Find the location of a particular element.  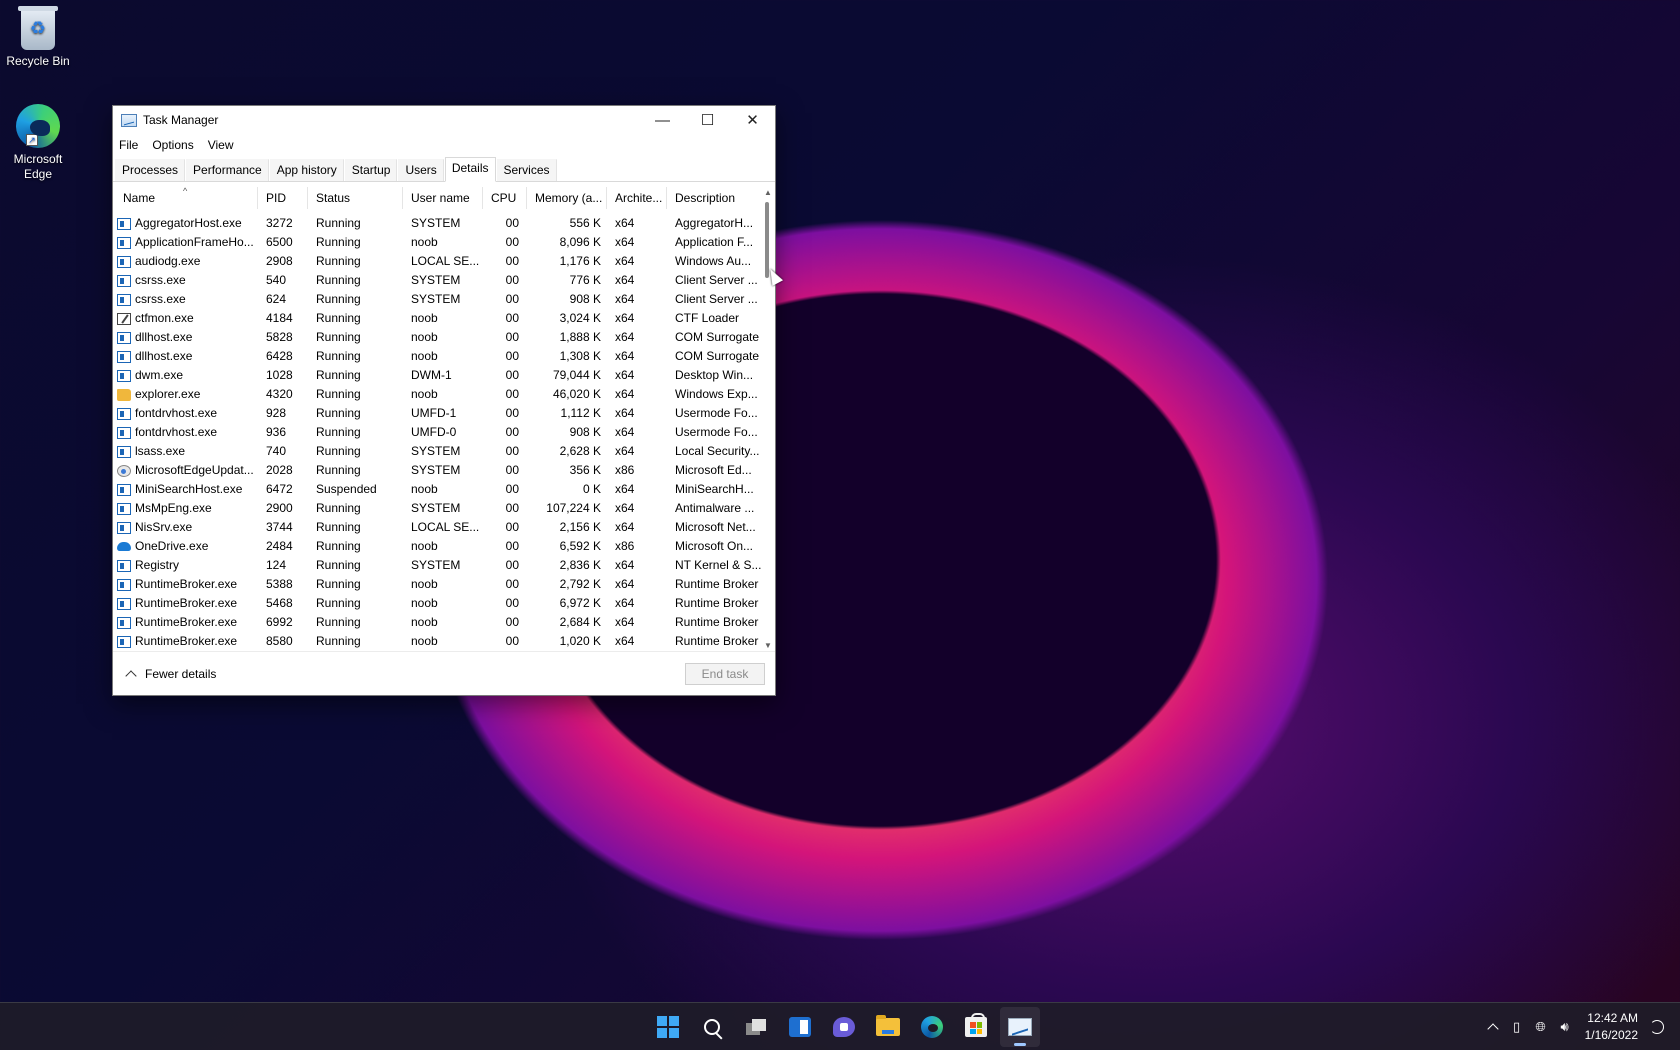

desktop-icon-edge: ↗ Microsoft Edge is located at coordinates (38, 143).